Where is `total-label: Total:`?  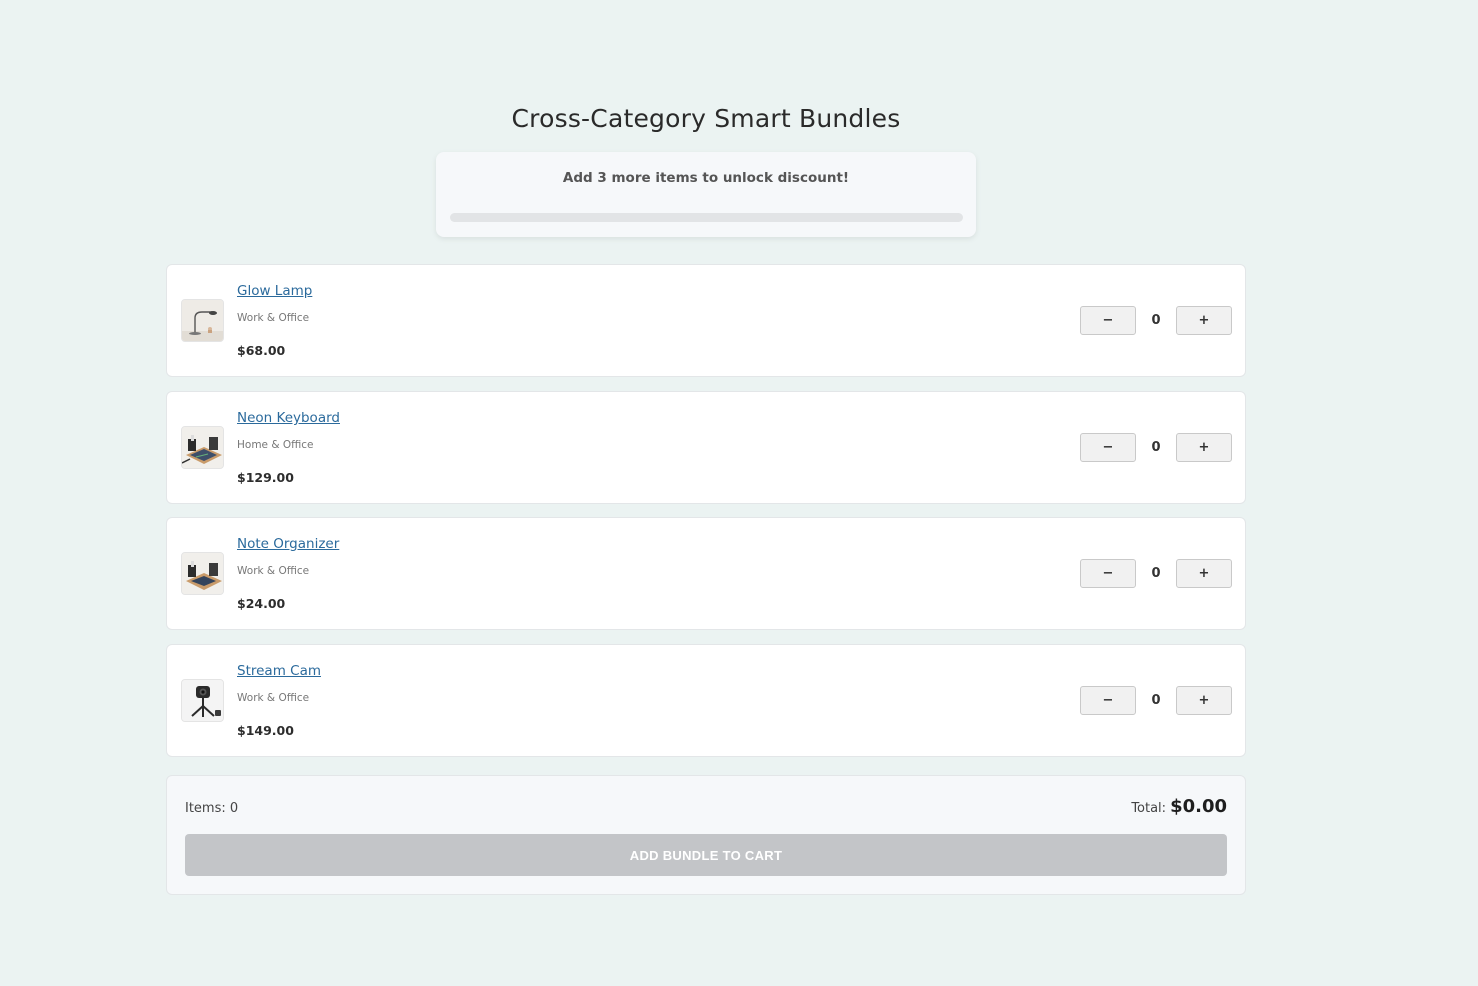 total-label: Total: is located at coordinates (1149, 808).